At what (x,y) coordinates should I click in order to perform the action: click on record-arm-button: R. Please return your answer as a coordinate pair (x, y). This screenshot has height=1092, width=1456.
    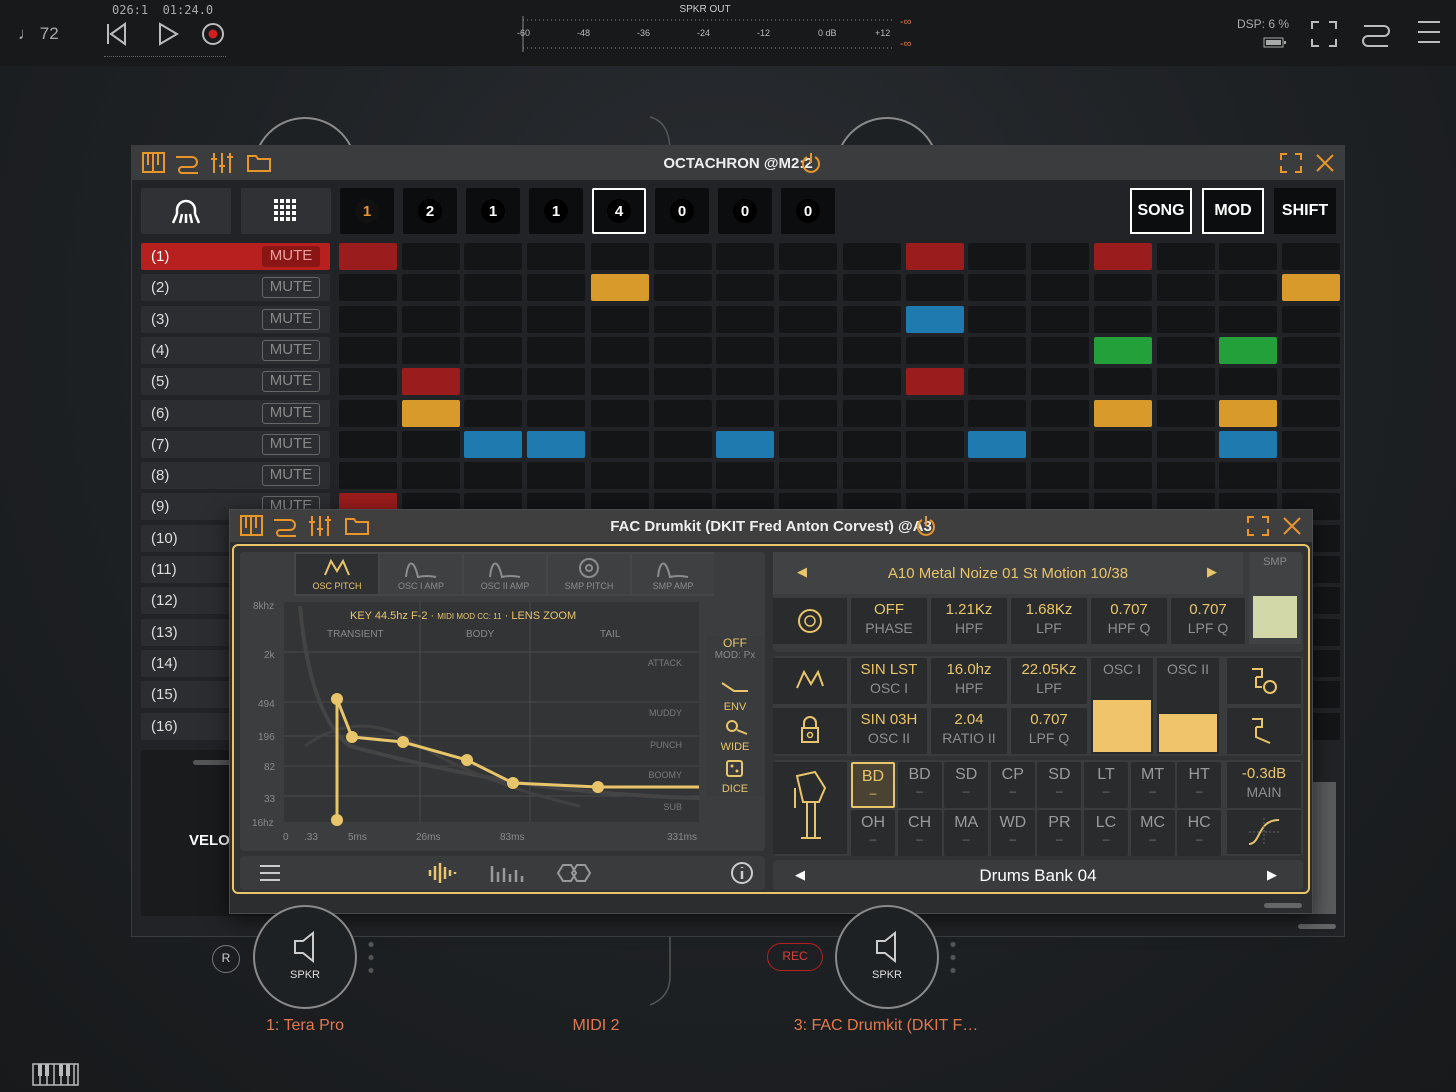
    Looking at the image, I should click on (226, 959).